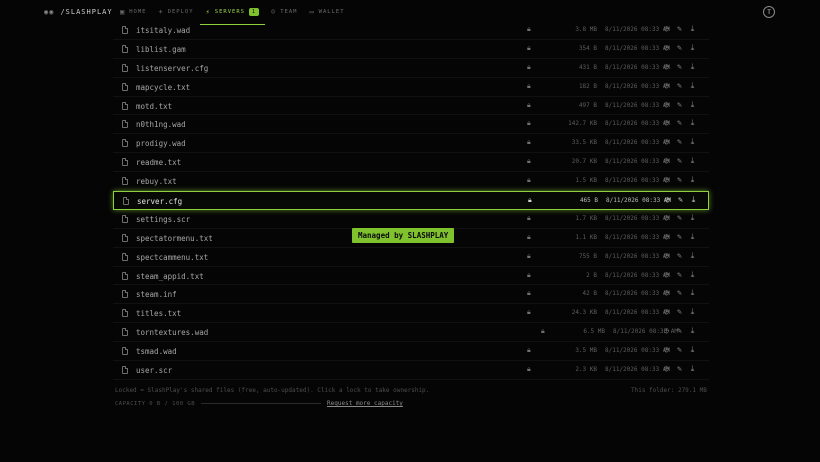 This screenshot has width=820, height=462. Describe the element at coordinates (411, 163) in the screenshot. I see `file-row: readme.txt 🔒︎ 20.7 KB 8/11/2026 08:33 AM ◷ ✎ ⤓` at that location.